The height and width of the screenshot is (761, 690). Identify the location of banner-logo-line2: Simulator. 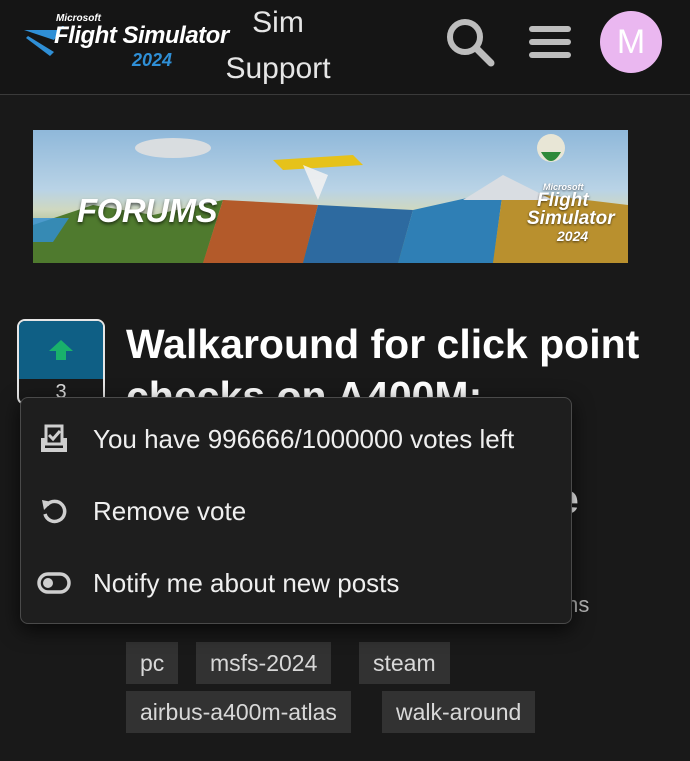
(571, 218).